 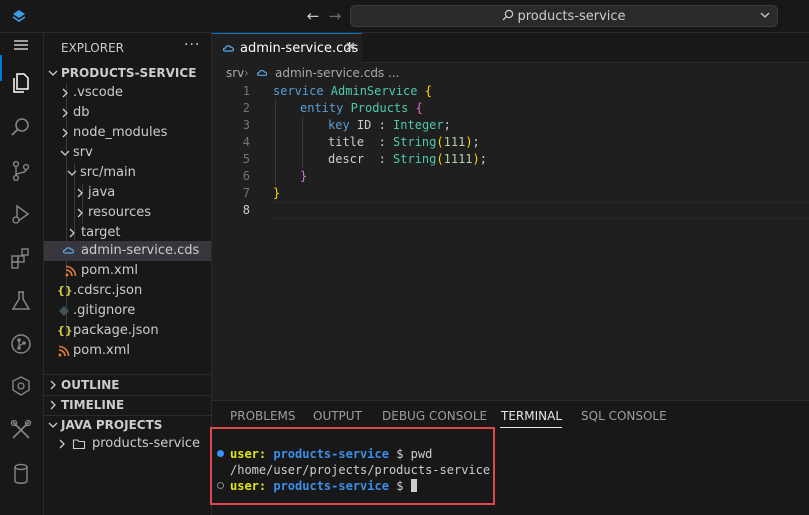 I want to click on run-debug-icon, so click(x=21, y=214).